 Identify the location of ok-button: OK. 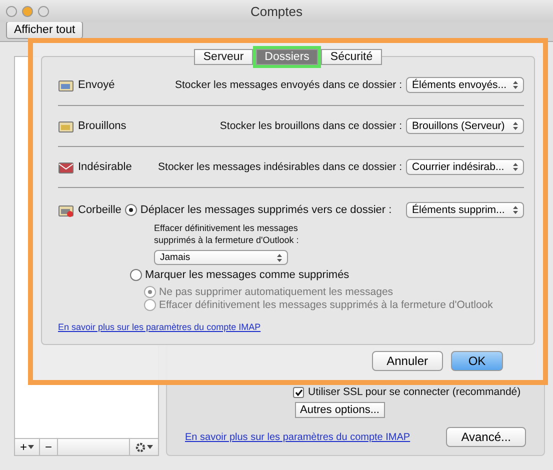
(477, 361).